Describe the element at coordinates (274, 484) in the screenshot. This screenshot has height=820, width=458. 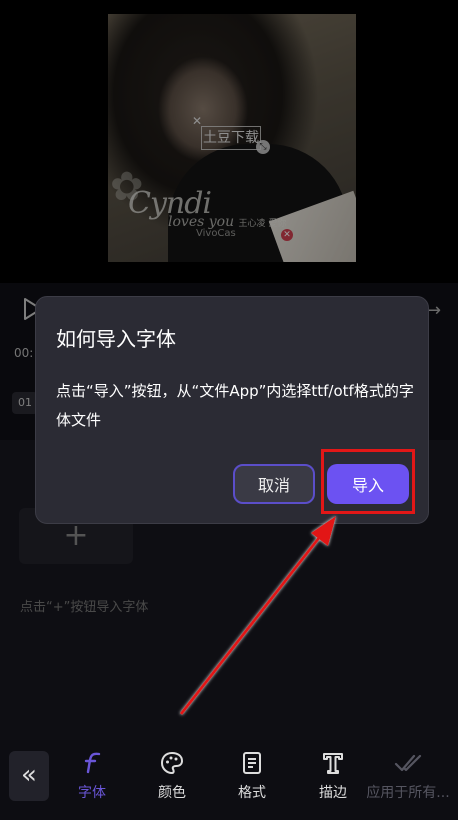
I see `cancel-button: 取消` at that location.